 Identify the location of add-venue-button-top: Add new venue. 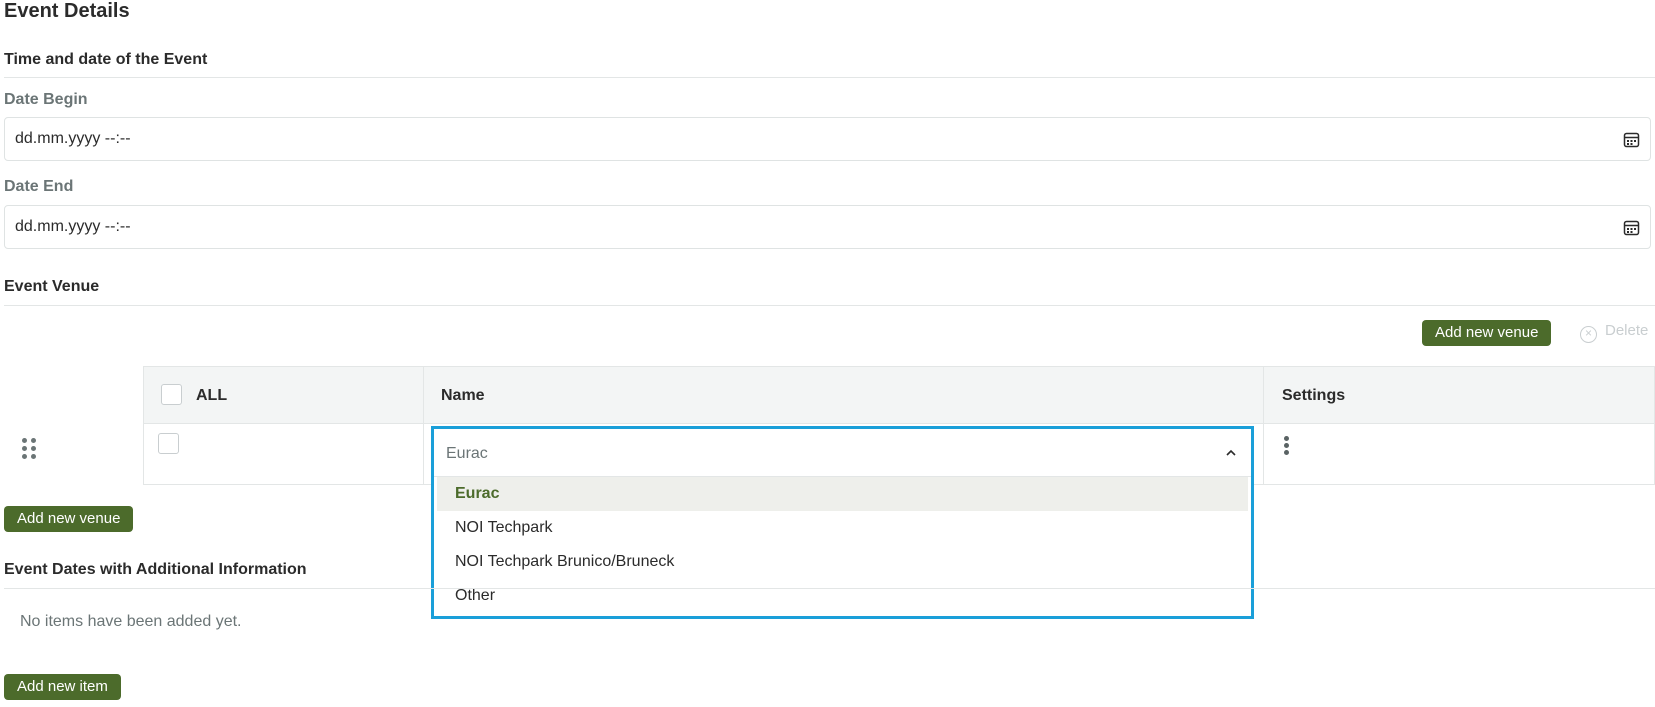
(1487, 333).